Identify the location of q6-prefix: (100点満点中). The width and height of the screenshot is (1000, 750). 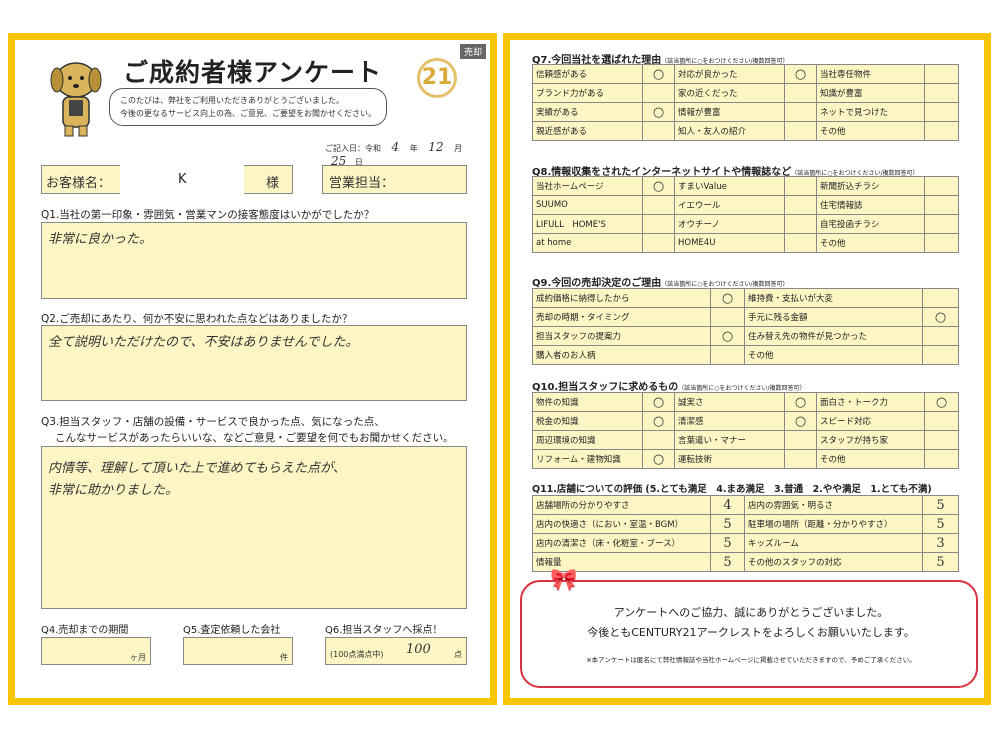
(357, 654).